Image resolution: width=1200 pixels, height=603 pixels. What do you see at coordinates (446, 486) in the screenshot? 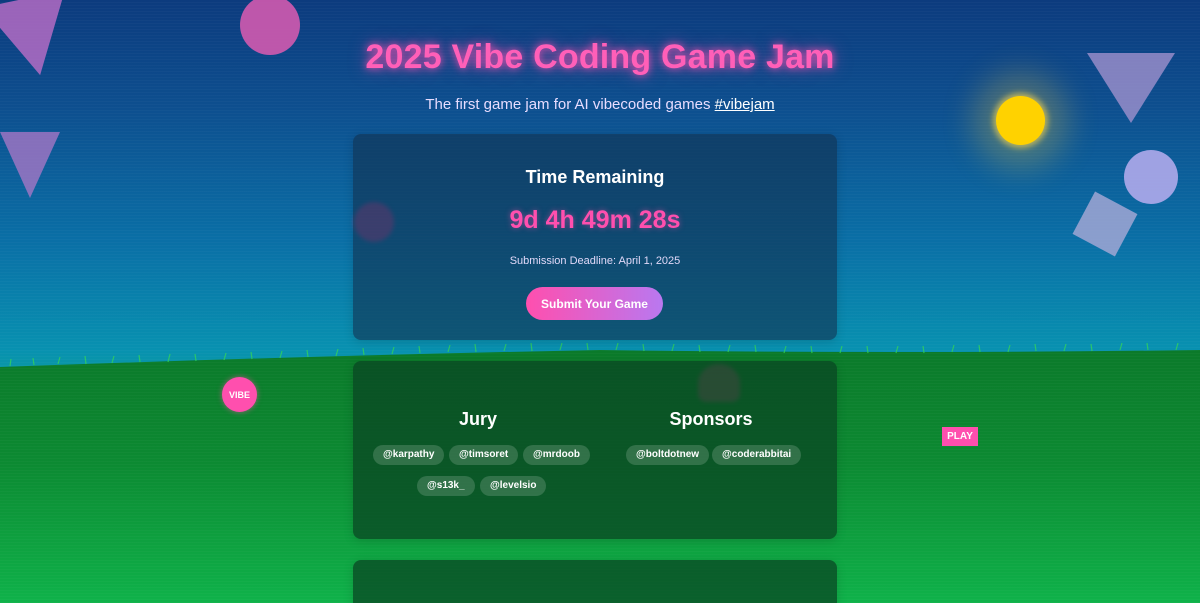
I see `jury-member-tag: @s13k_` at bounding box center [446, 486].